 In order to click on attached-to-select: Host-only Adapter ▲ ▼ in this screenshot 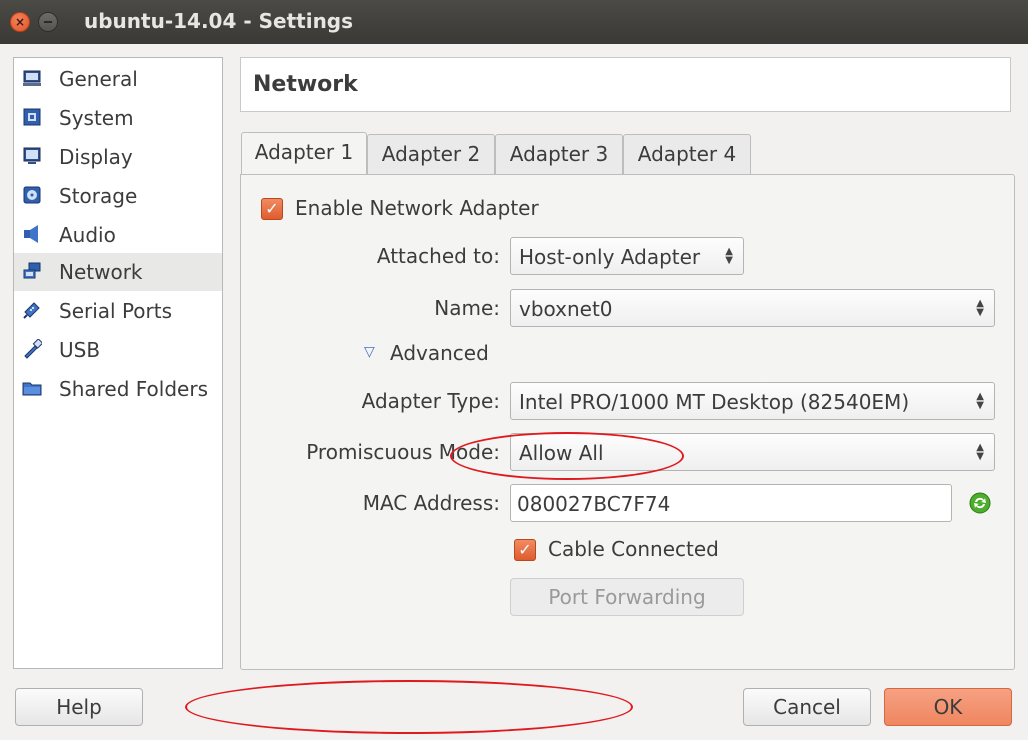, I will do `click(627, 256)`.